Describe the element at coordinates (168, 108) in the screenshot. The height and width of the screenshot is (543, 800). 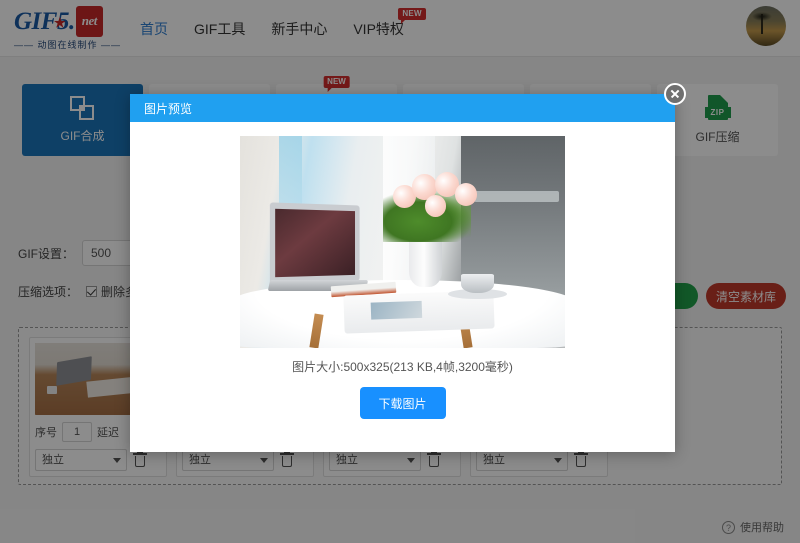
I see `modal-title: 图片预览` at that location.